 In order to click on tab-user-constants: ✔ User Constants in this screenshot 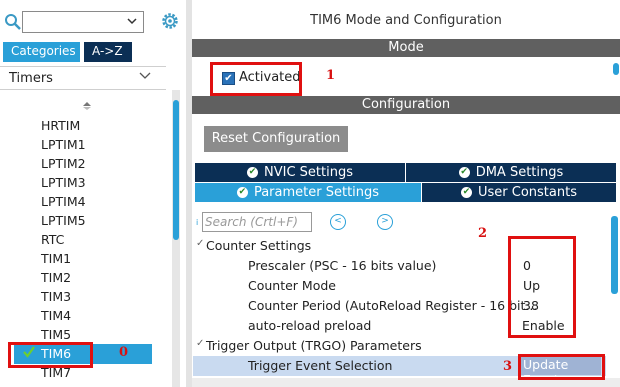, I will do `click(519, 192)`.